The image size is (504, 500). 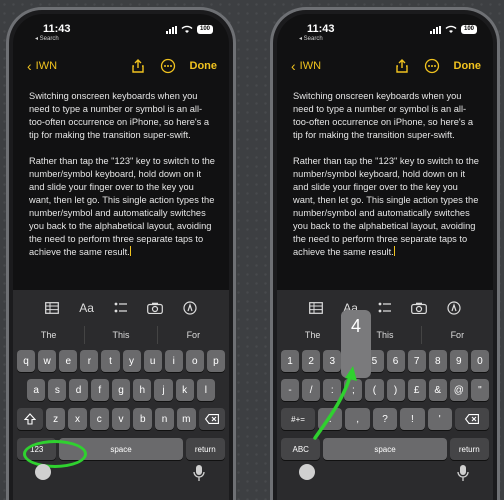 I want to click on key-3: 3, so click(x=332, y=361).